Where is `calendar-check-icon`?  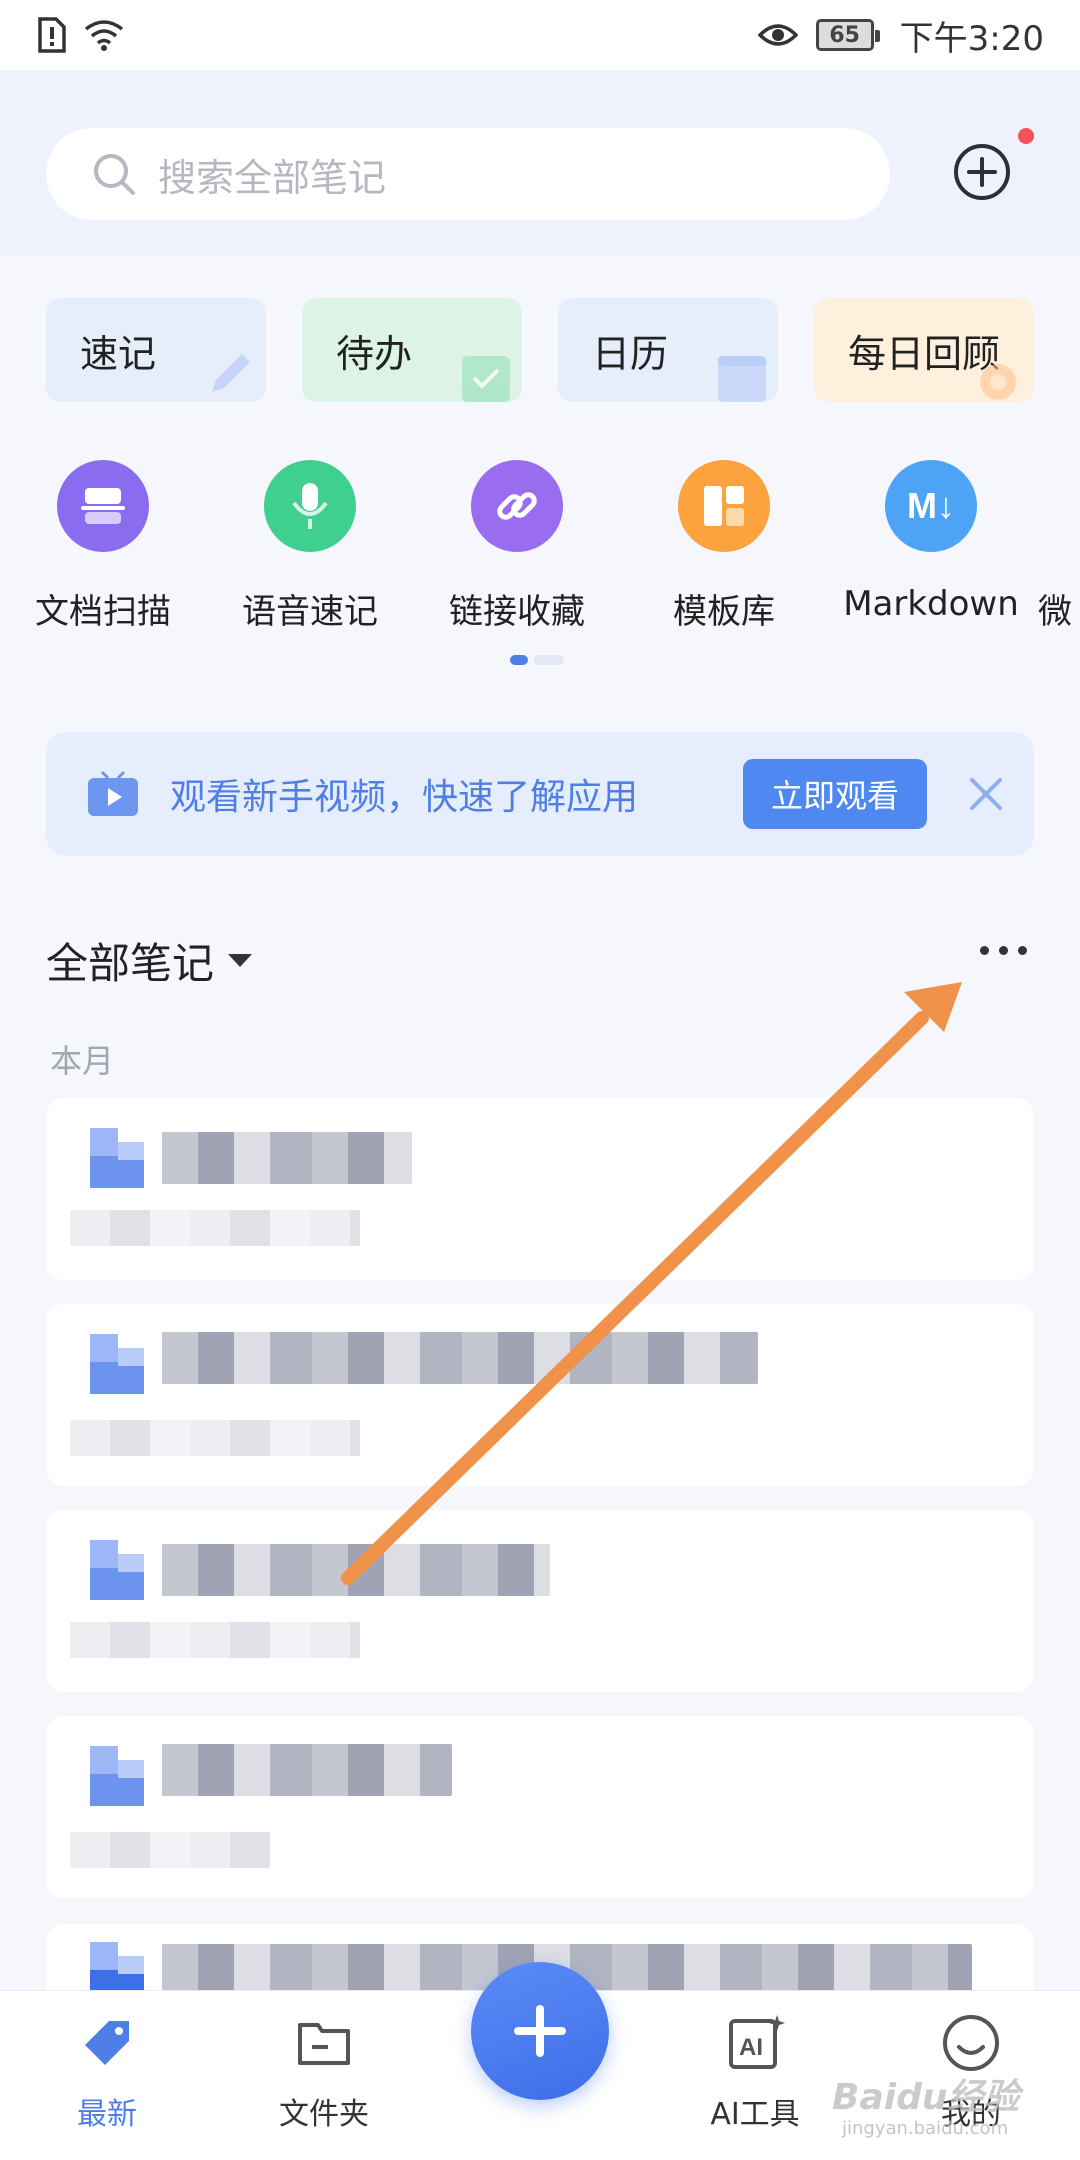 calendar-check-icon is located at coordinates (486, 379).